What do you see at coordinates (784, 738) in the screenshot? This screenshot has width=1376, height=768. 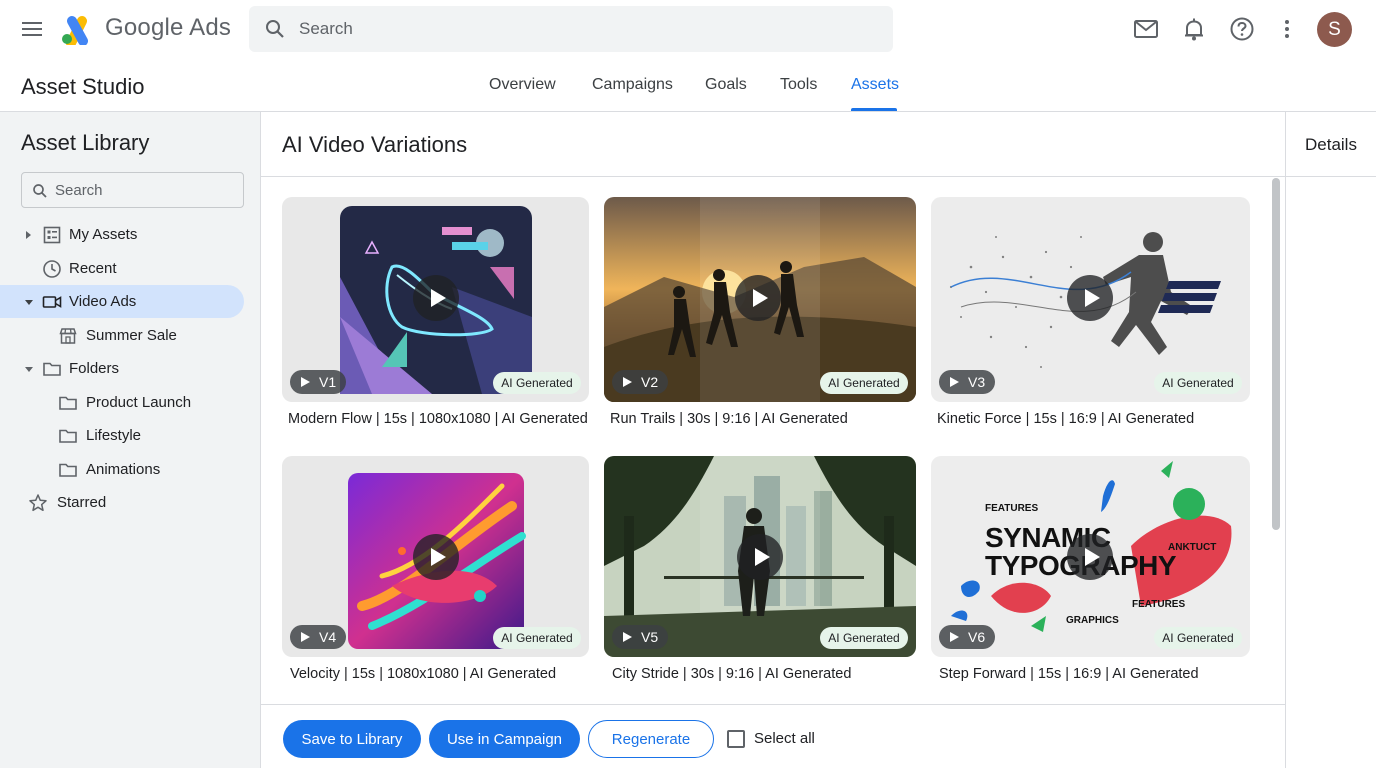 I see `select-all-label: Select all` at bounding box center [784, 738].